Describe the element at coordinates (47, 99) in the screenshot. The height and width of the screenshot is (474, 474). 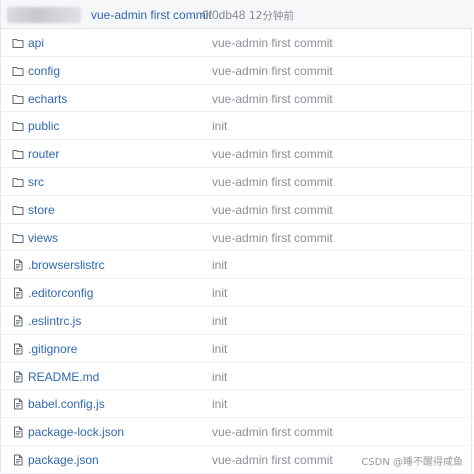
I see `file-name-link: echarts` at that location.